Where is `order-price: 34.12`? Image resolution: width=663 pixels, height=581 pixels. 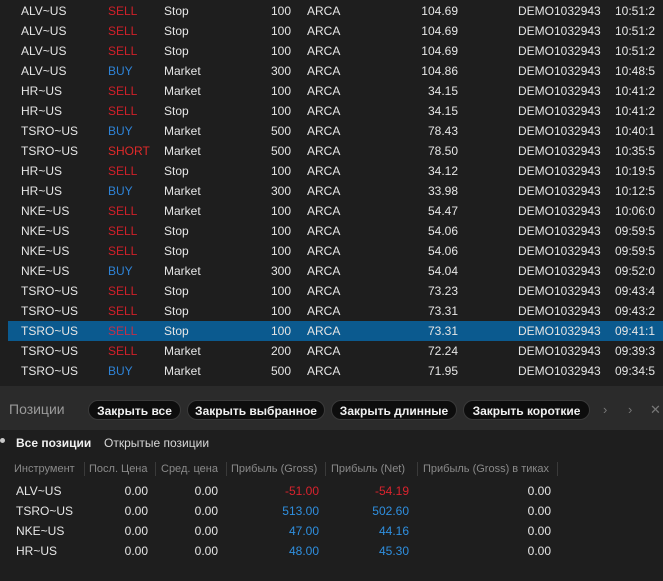 order-price: 34.12 is located at coordinates (442, 171).